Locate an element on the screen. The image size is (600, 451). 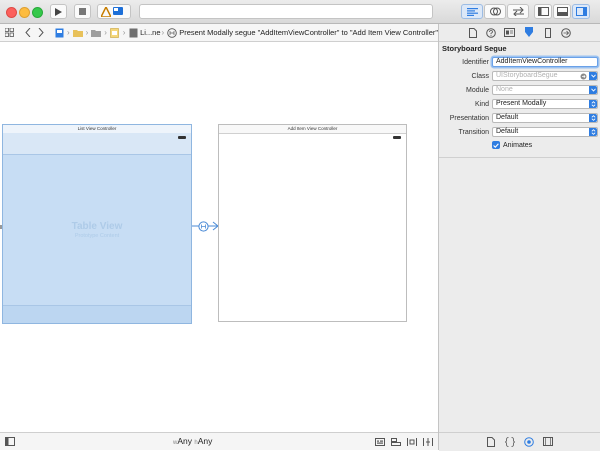
size-class-w-value: Any is located at coordinates (184, 441).